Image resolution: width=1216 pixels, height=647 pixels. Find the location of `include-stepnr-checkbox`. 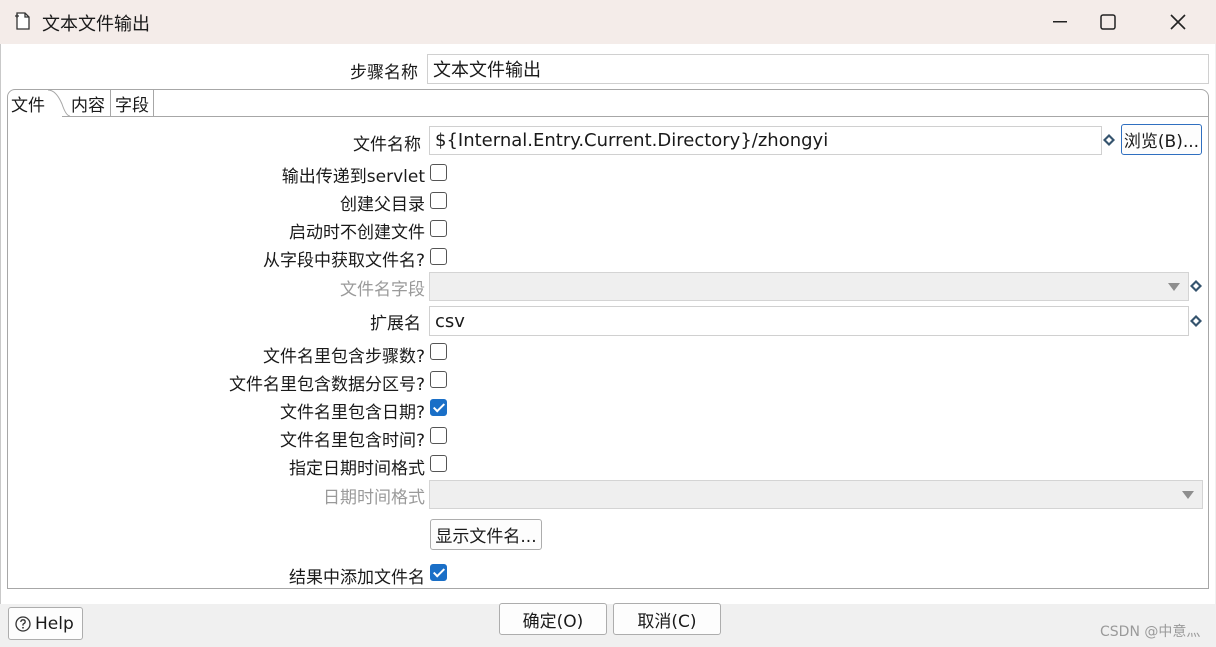

include-stepnr-checkbox is located at coordinates (438, 351).